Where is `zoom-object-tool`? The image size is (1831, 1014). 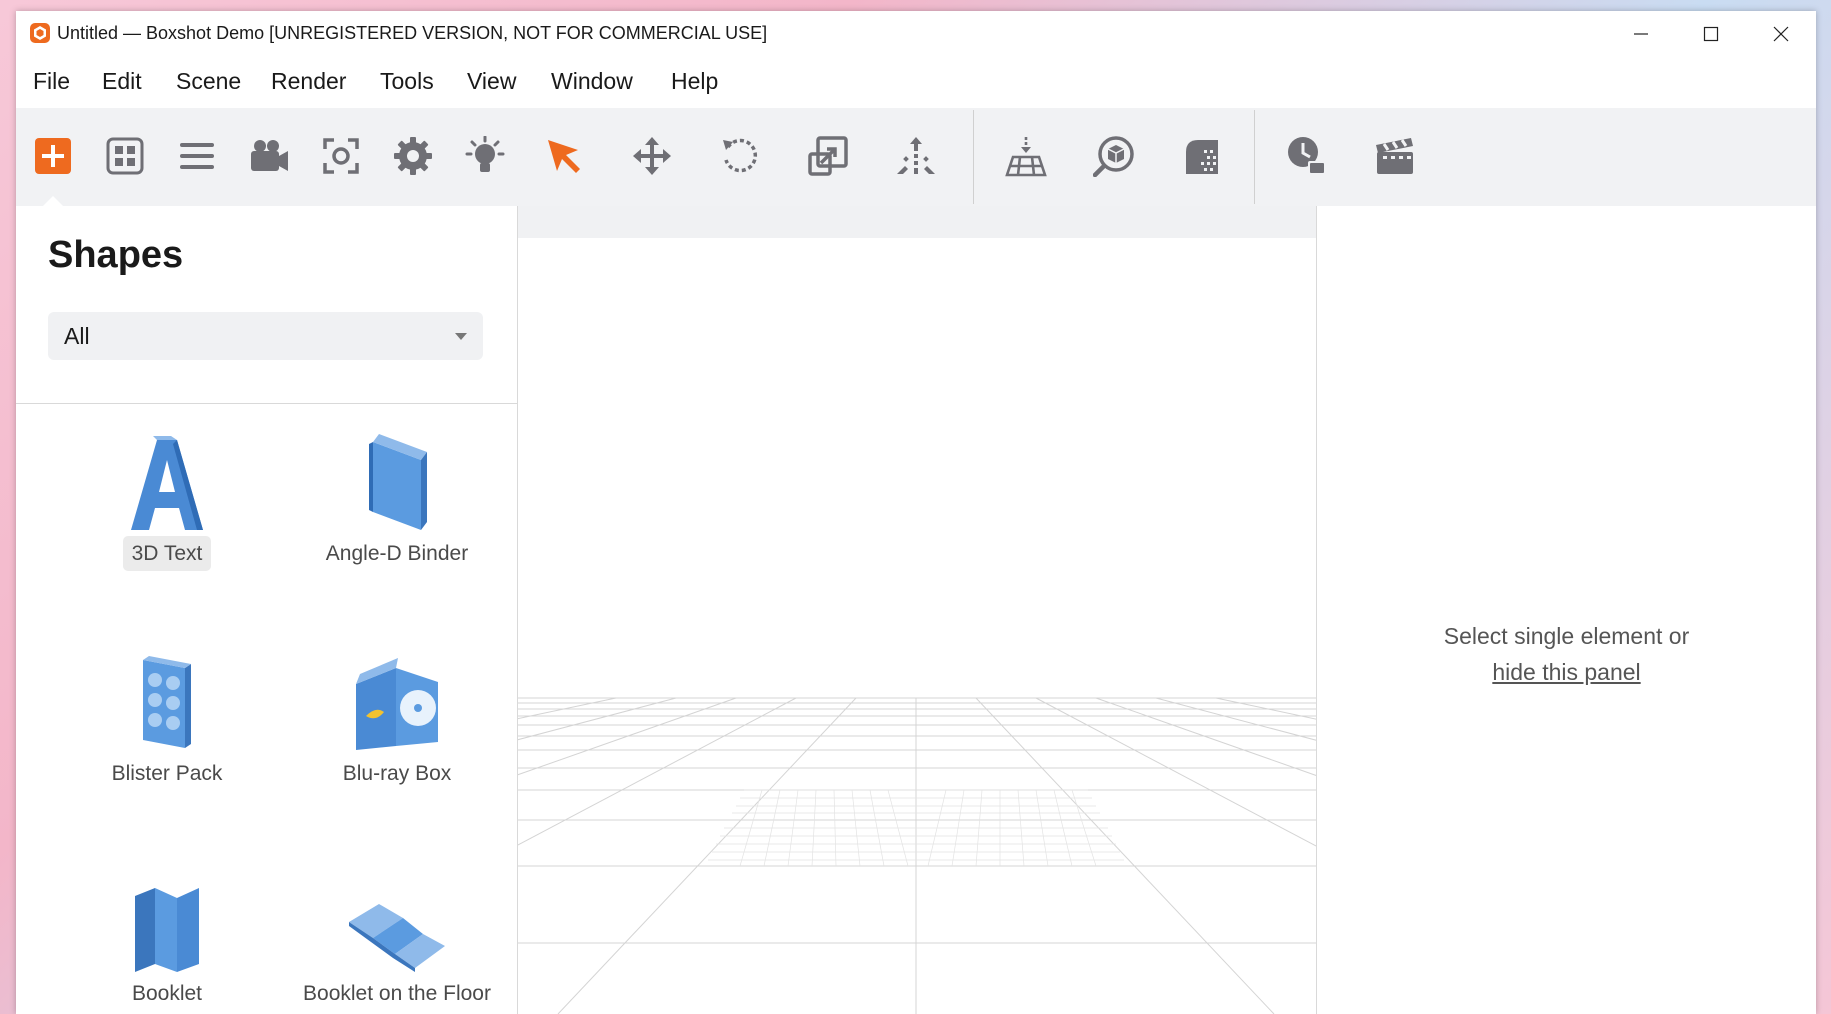
zoom-object-tool is located at coordinates (1114, 156).